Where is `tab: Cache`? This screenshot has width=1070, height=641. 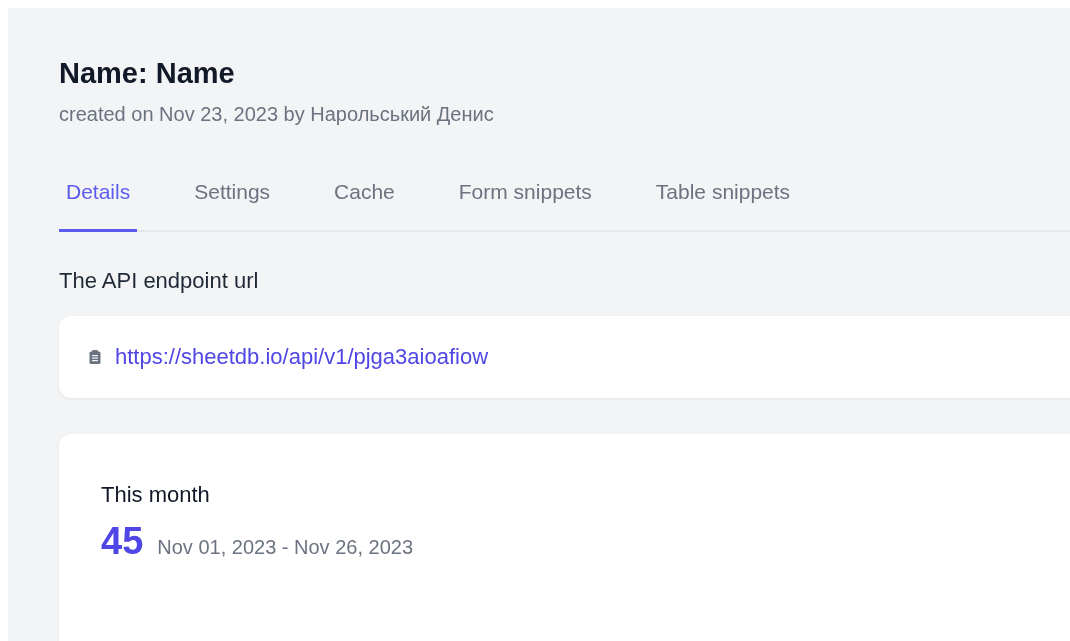 tab: Cache is located at coordinates (364, 206).